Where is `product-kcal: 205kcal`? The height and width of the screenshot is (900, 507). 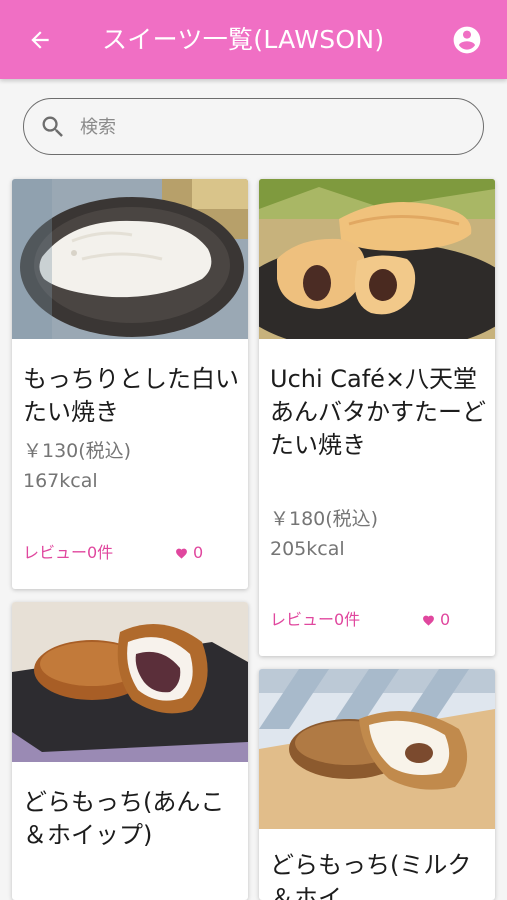 product-kcal: 205kcal is located at coordinates (307, 549).